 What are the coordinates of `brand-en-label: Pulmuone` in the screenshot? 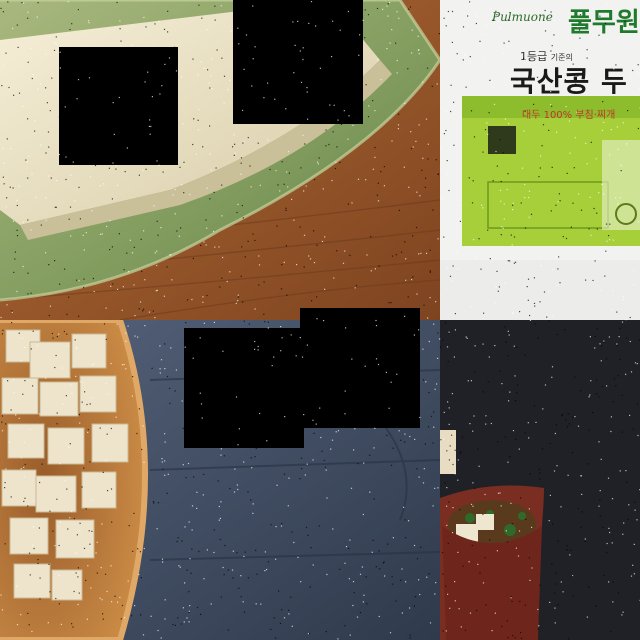 It's located at (522, 17).